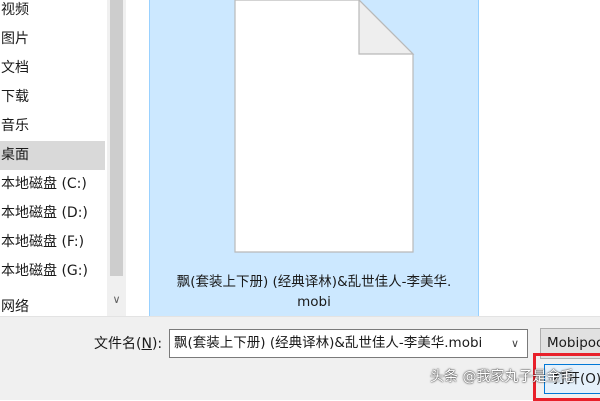 Image resolution: width=600 pixels, height=401 pixels. Describe the element at coordinates (52, 97) in the screenshot. I see `nav-item-downloads: 下载` at that location.